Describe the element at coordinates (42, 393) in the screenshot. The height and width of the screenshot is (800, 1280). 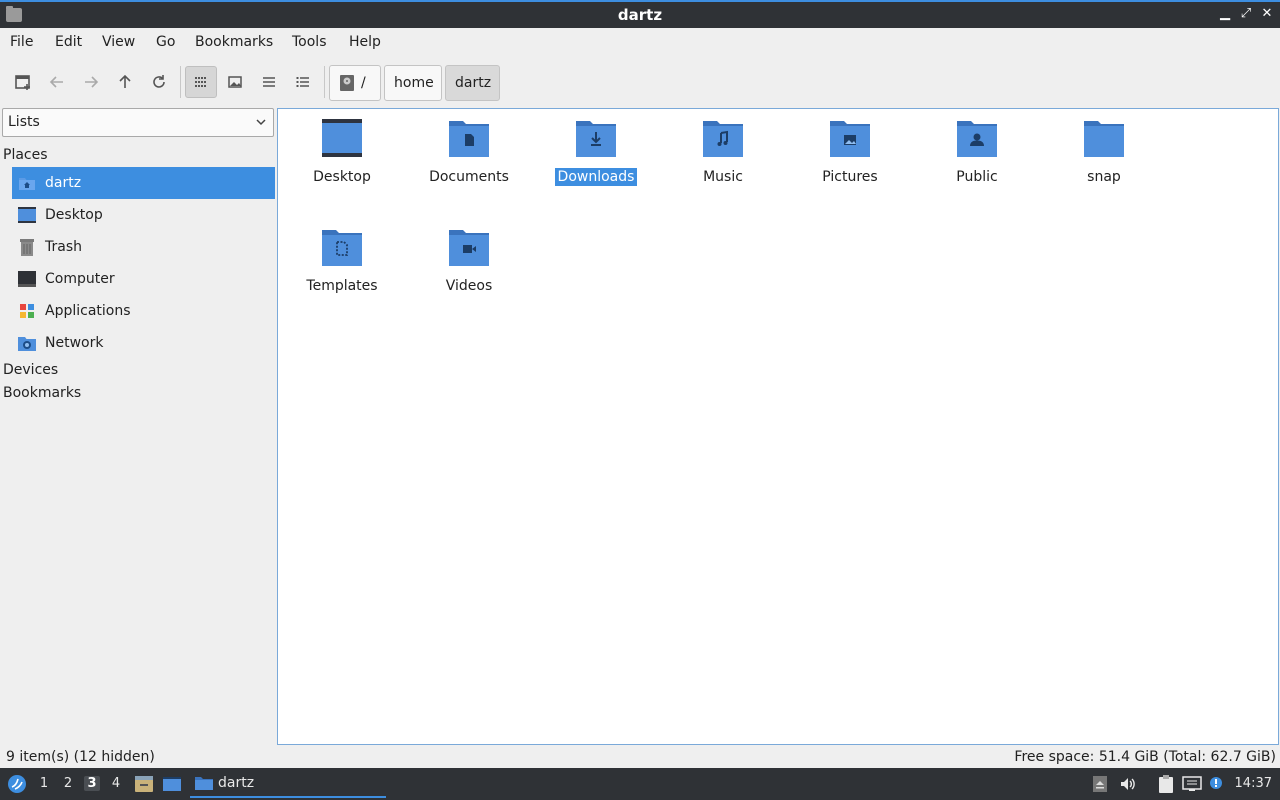
I see `bookmarks-header: Bookmarks` at that location.